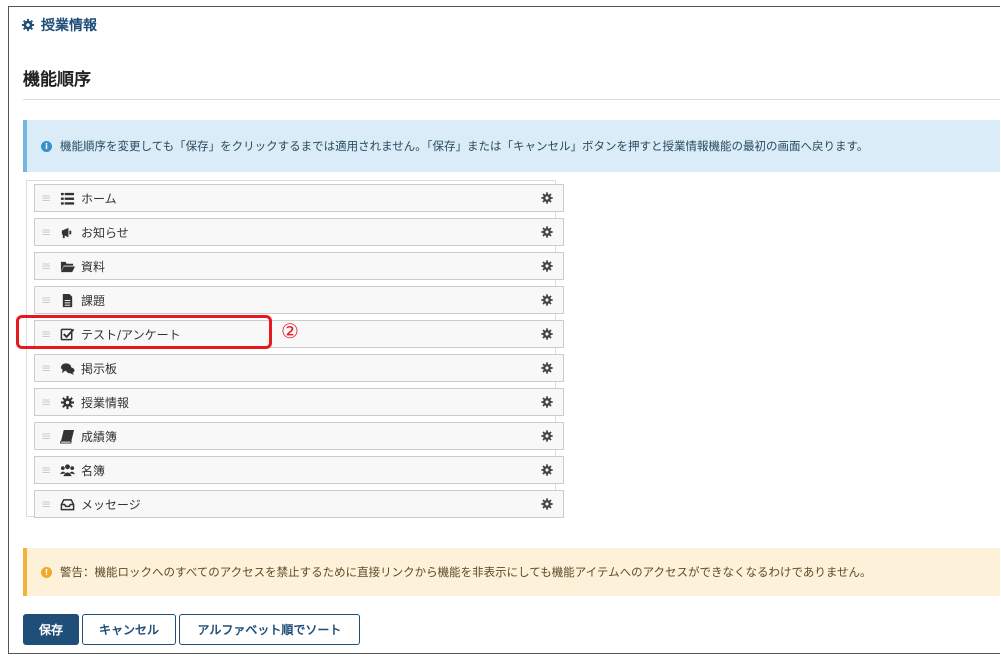  I want to click on page-title: 機能順序, so click(57, 80).